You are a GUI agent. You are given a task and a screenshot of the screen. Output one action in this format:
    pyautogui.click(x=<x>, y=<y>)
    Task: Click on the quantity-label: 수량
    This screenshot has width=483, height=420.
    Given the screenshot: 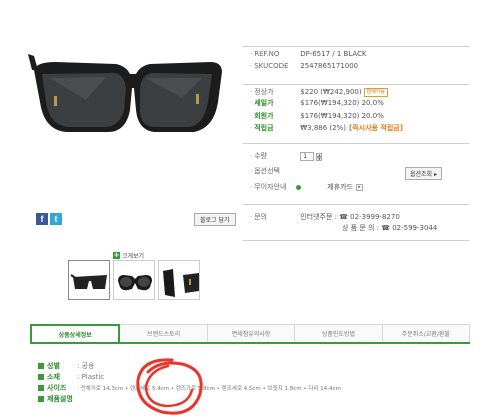 What is the action you would take?
    pyautogui.click(x=261, y=156)
    